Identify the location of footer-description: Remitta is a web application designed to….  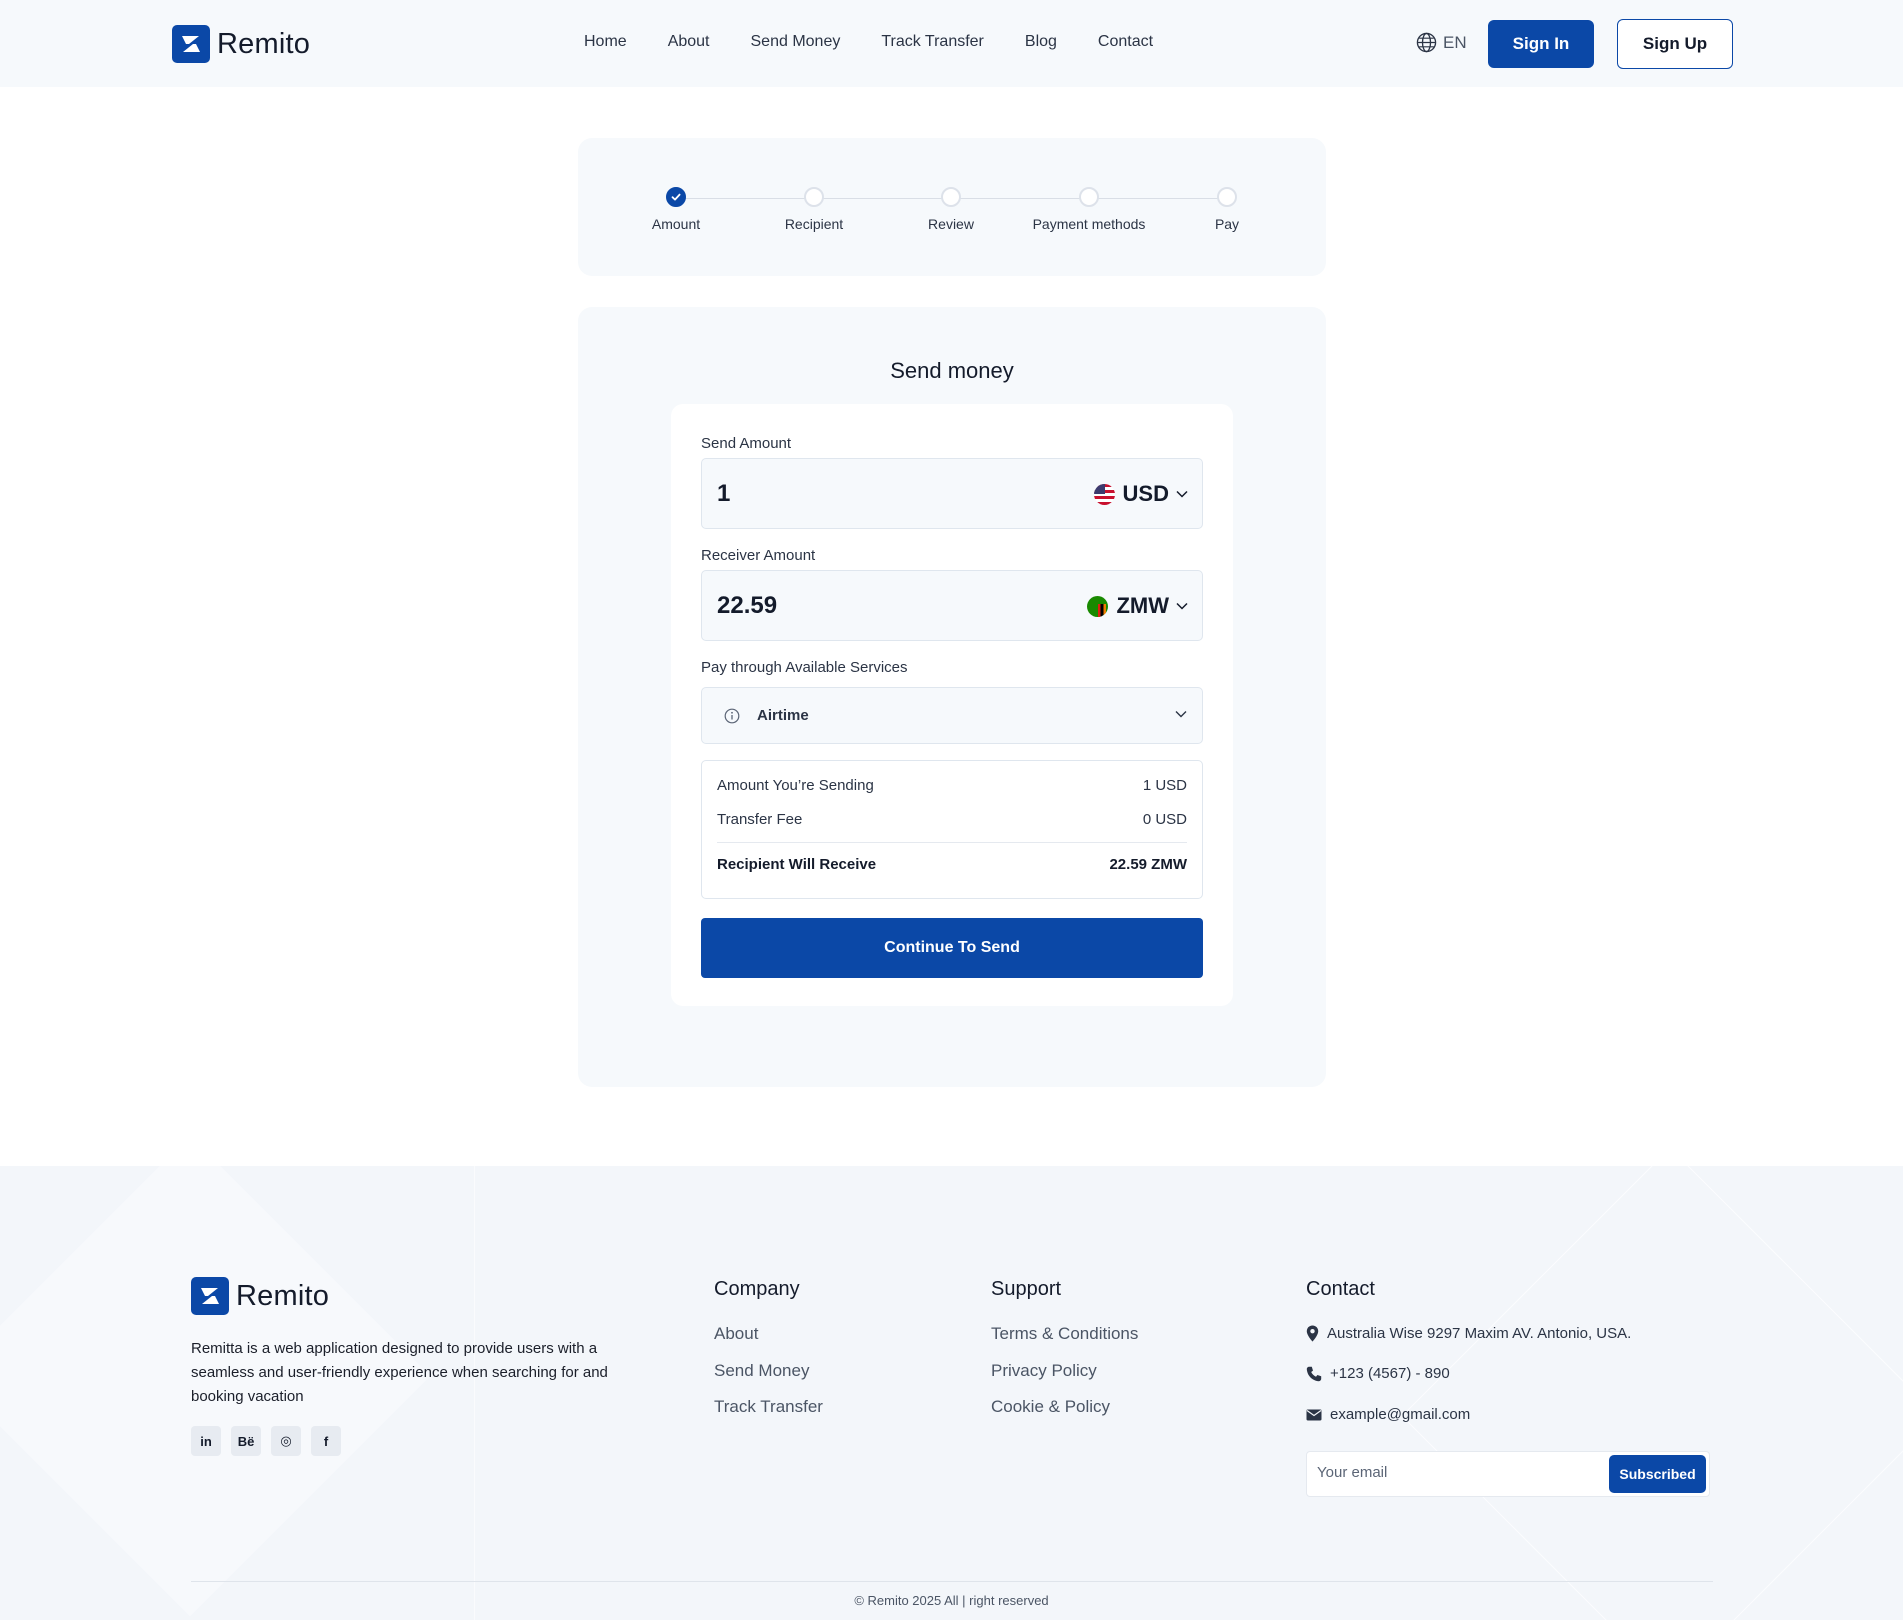
(399, 1372).